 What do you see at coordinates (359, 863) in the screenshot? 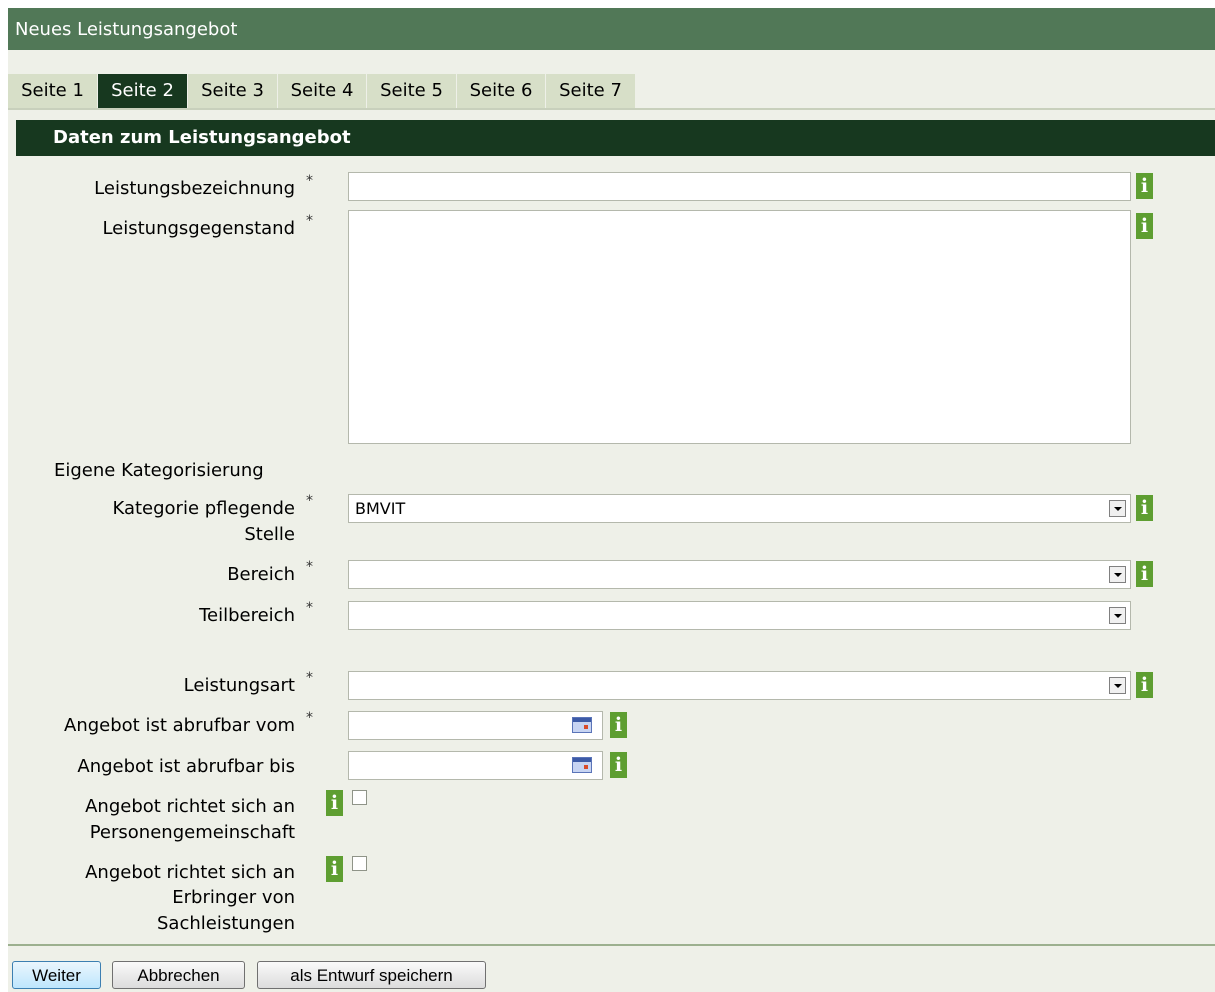
I see `sachleistungen-checkbox` at bounding box center [359, 863].